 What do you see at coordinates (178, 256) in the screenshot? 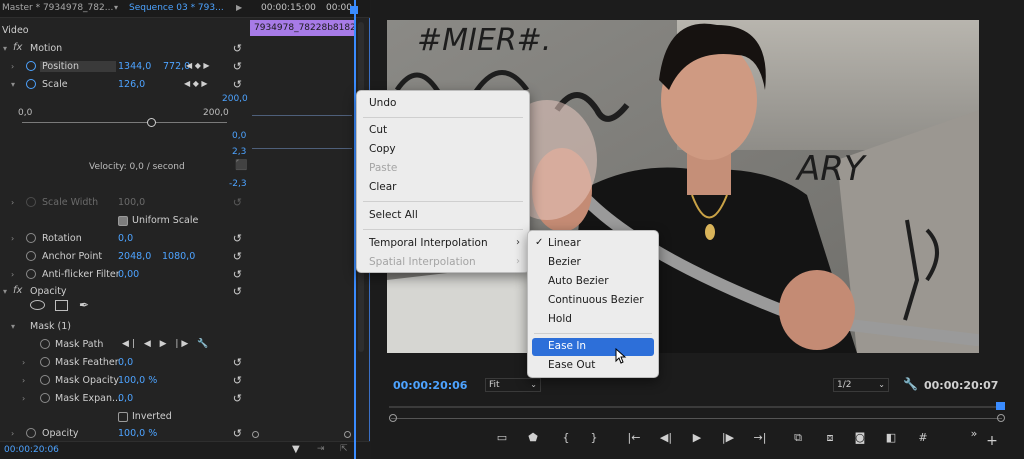
I see `anchor-y-value: 1080,0` at bounding box center [178, 256].